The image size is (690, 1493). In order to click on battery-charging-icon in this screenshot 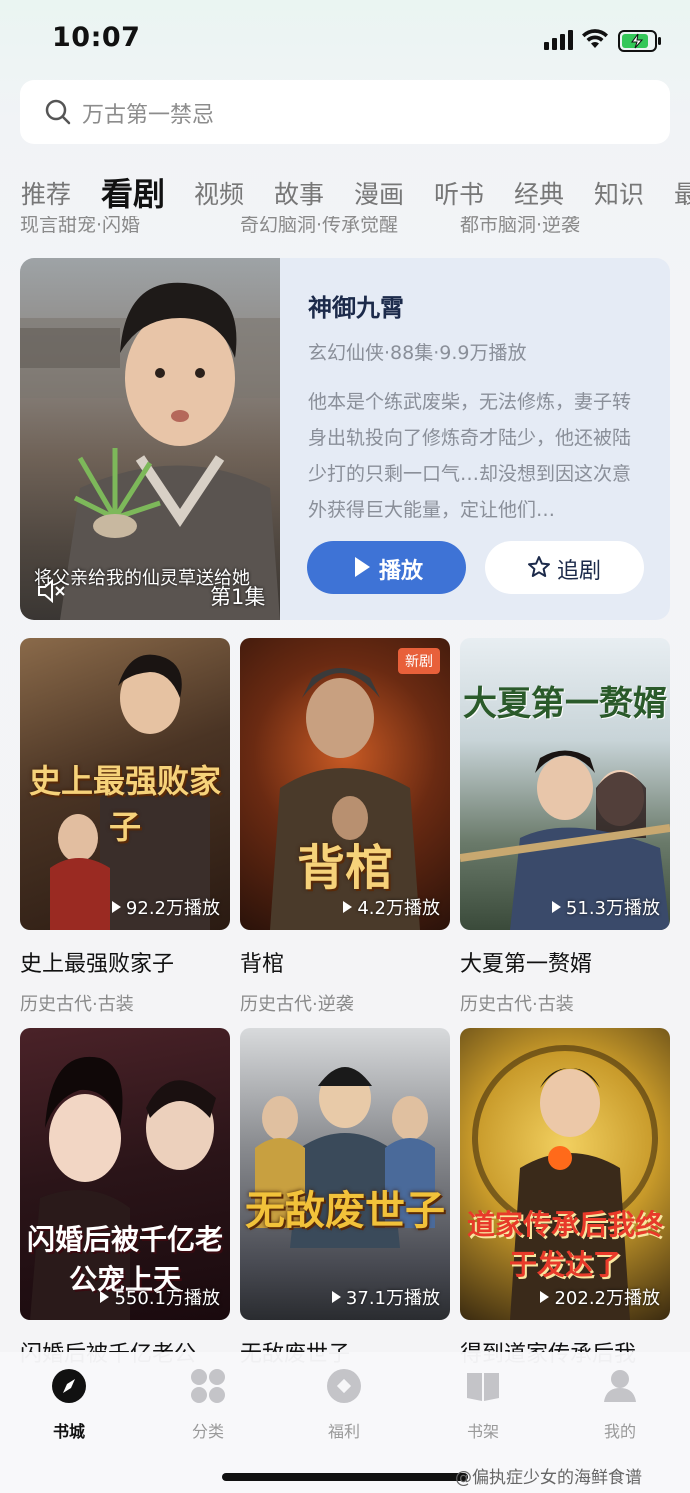, I will do `click(639, 41)`.